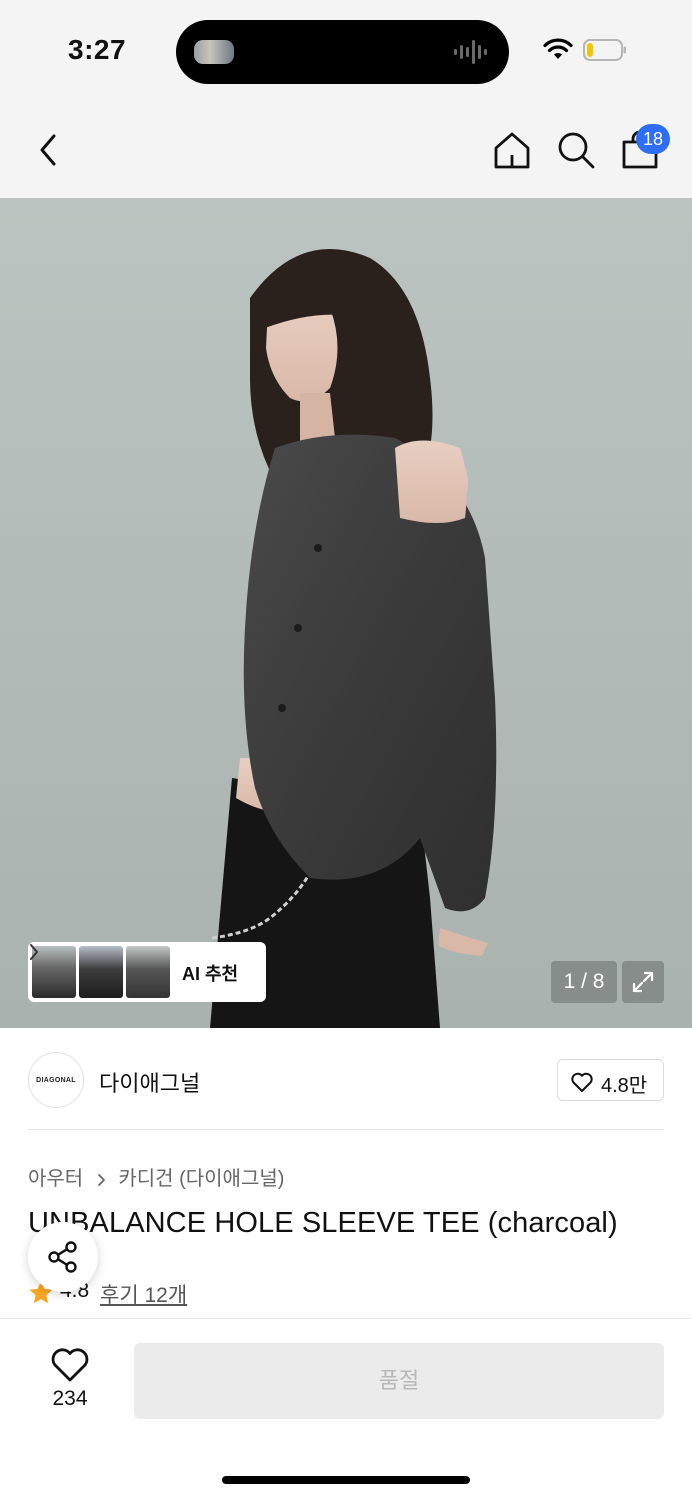 This screenshot has height=1500, width=692. What do you see at coordinates (214, 52) in the screenshot?
I see `now-playing-thumbnail` at bounding box center [214, 52].